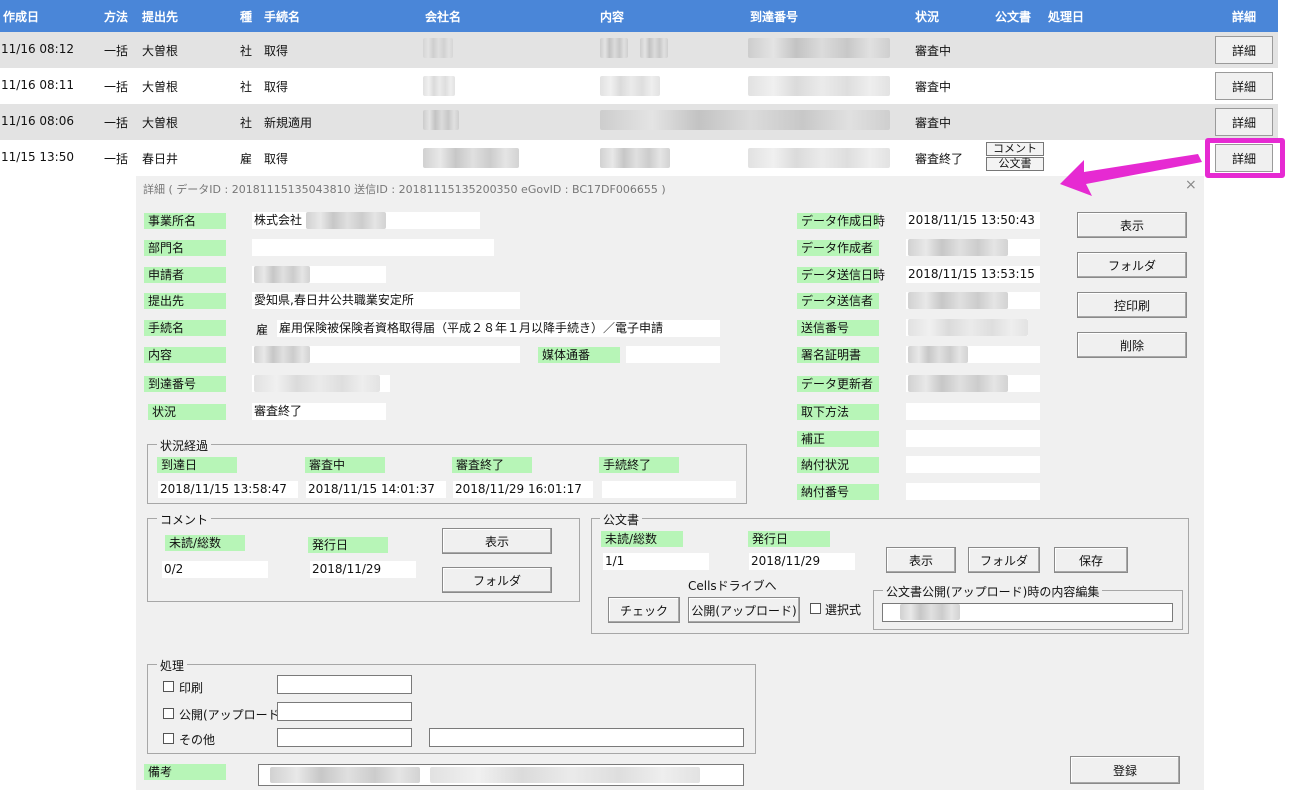 The image size is (1290, 790). What do you see at coordinates (815, 608) in the screenshot?
I see `select-checkbox` at bounding box center [815, 608].